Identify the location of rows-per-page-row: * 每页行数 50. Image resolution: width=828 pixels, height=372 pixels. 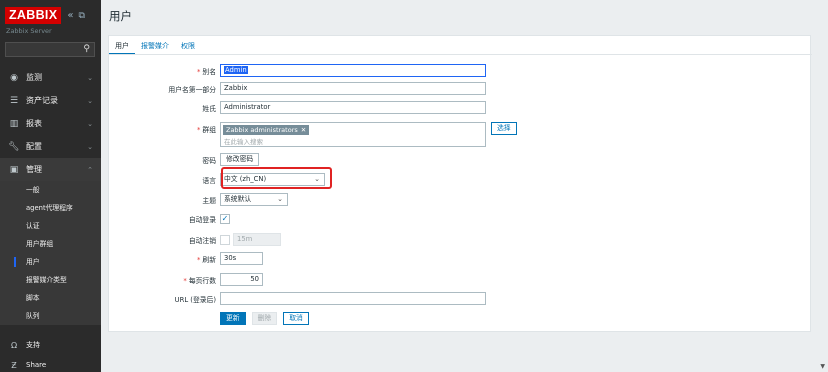
(459, 279).